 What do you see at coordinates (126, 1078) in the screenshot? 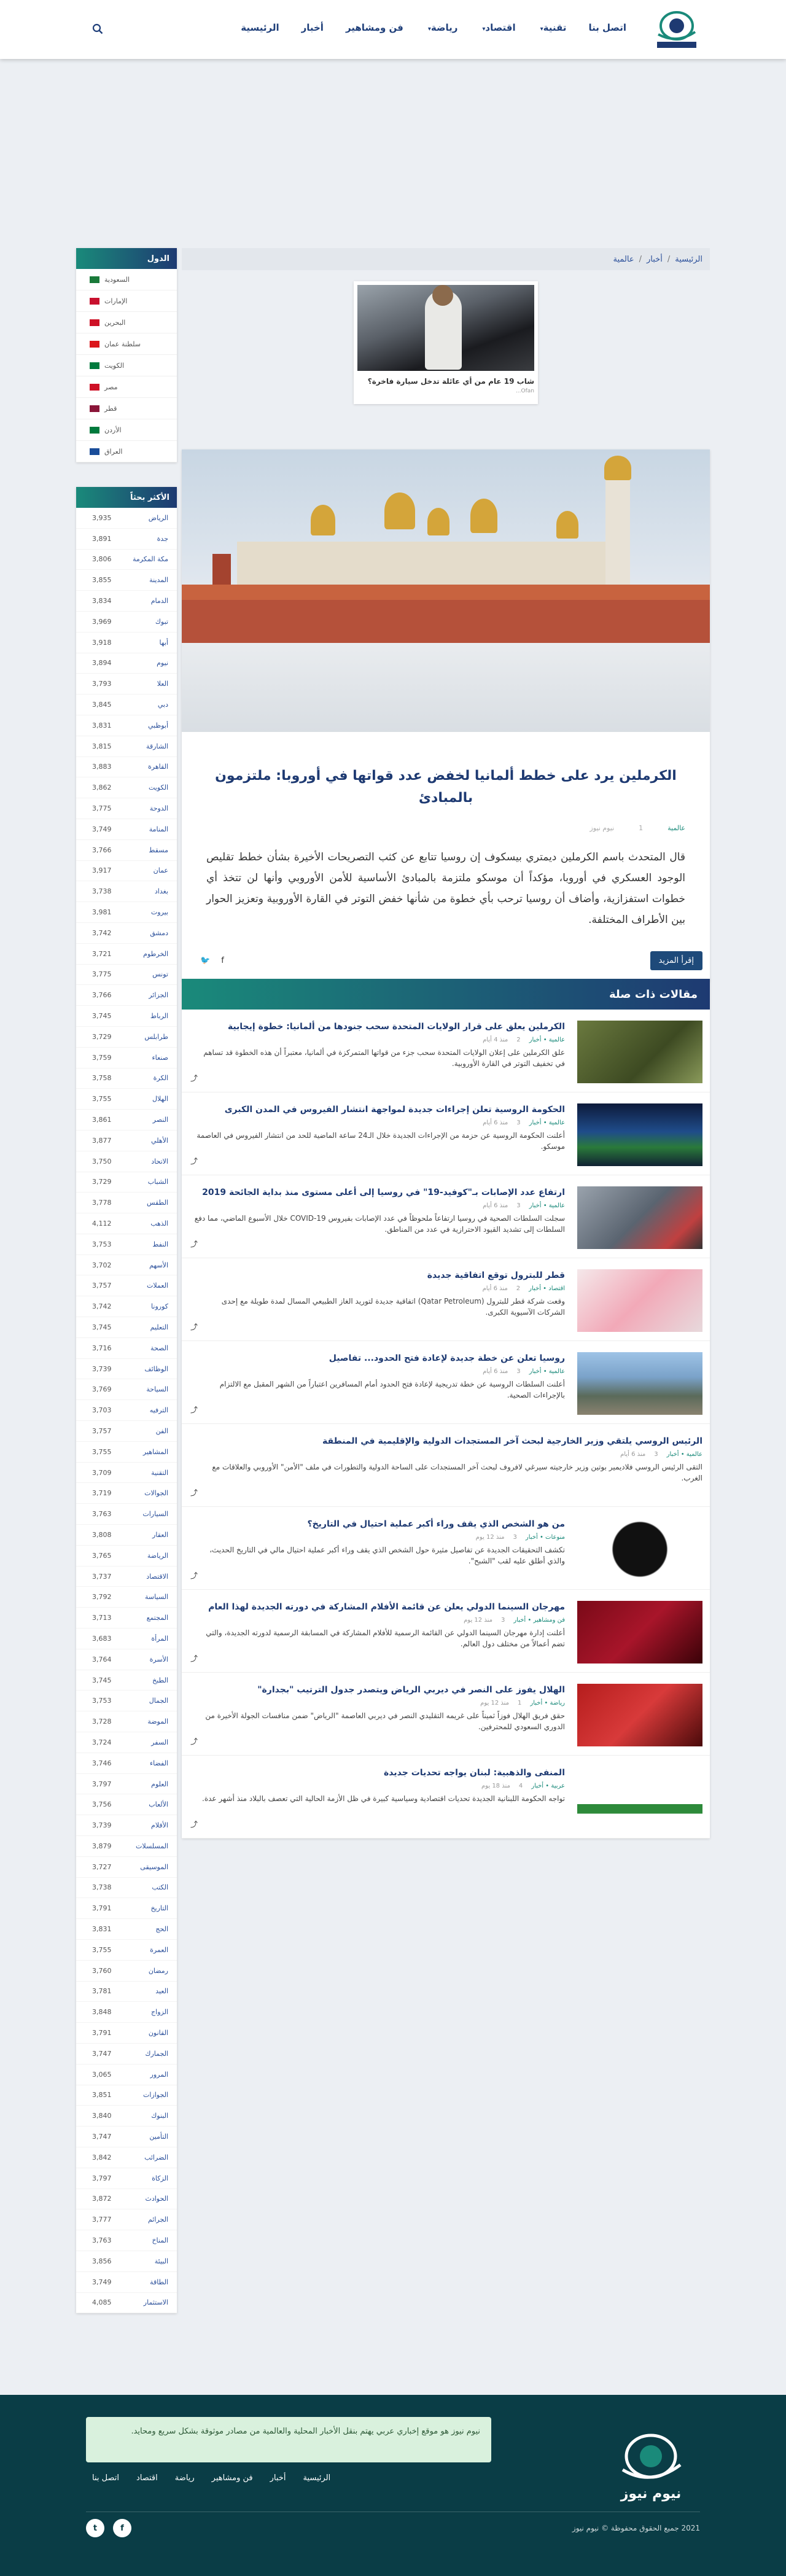
I see `tag-item: الكرة 3,758` at bounding box center [126, 1078].